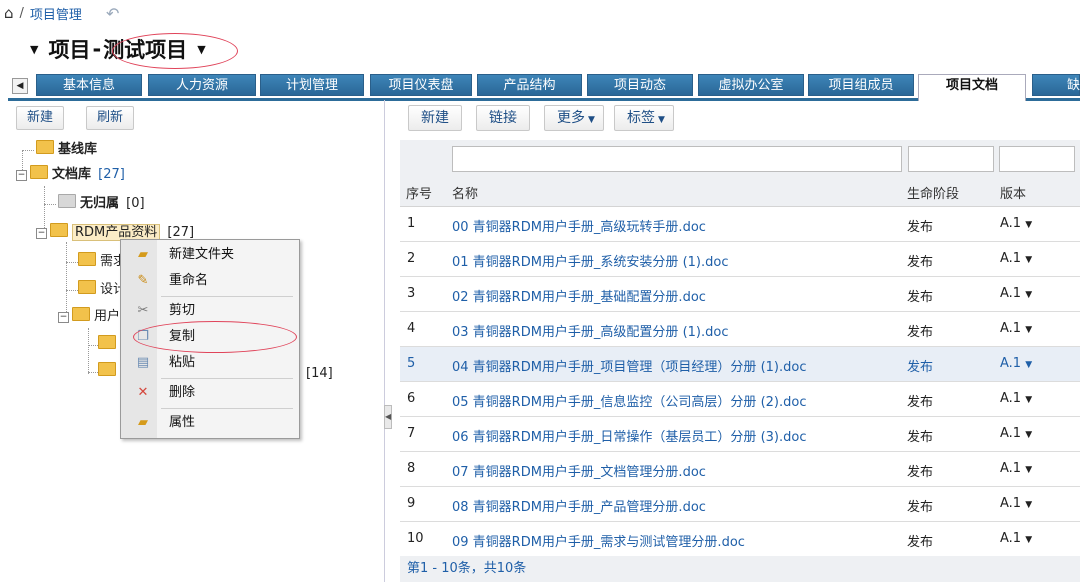  What do you see at coordinates (740, 504) in the screenshot?
I see `table-row: 9 08 青铜器RDM用户手册_产品管理分册.doc 发布 A.1 ▼` at bounding box center [740, 504].